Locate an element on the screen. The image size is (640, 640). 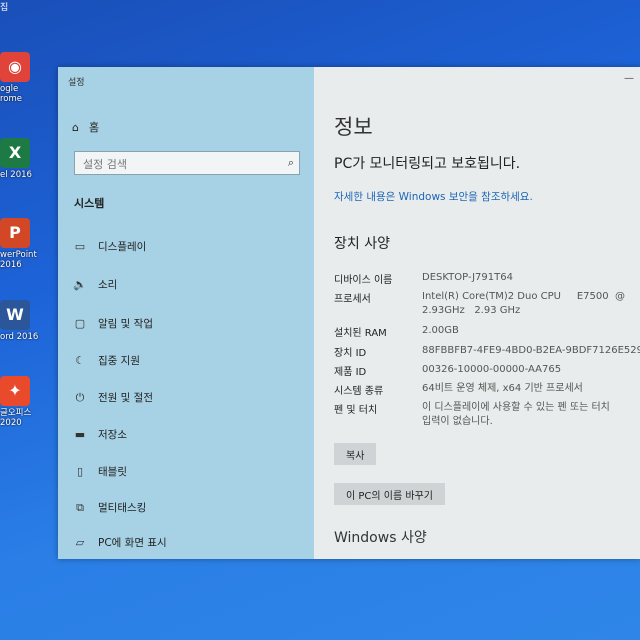
app-title: 설정 is located at coordinates (76, 83).